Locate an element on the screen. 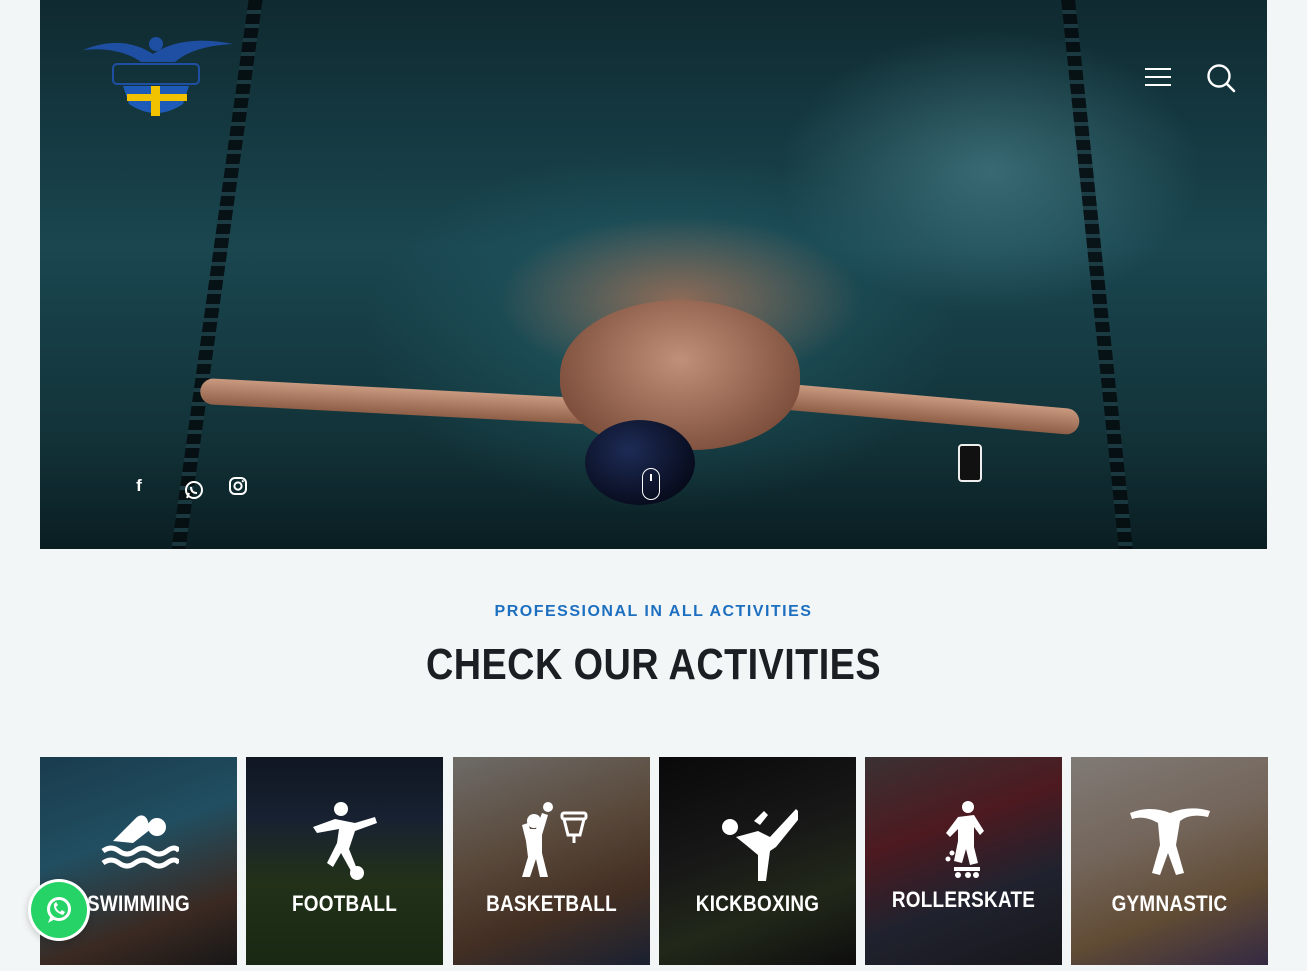 The image size is (1307, 971). swimmer-watch is located at coordinates (970, 463).